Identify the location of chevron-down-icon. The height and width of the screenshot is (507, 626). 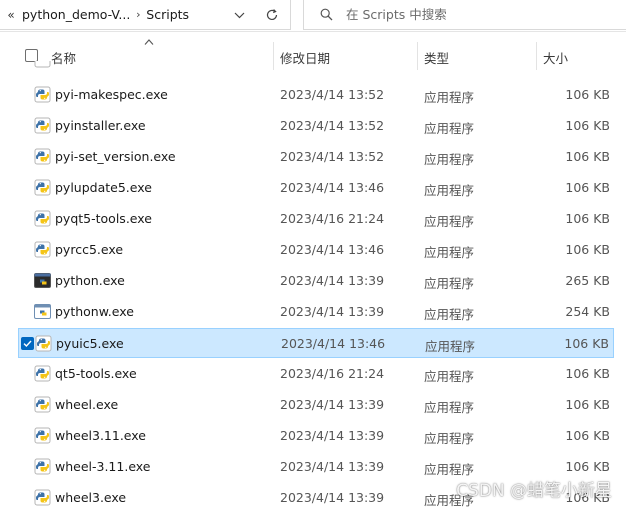
(239, 15).